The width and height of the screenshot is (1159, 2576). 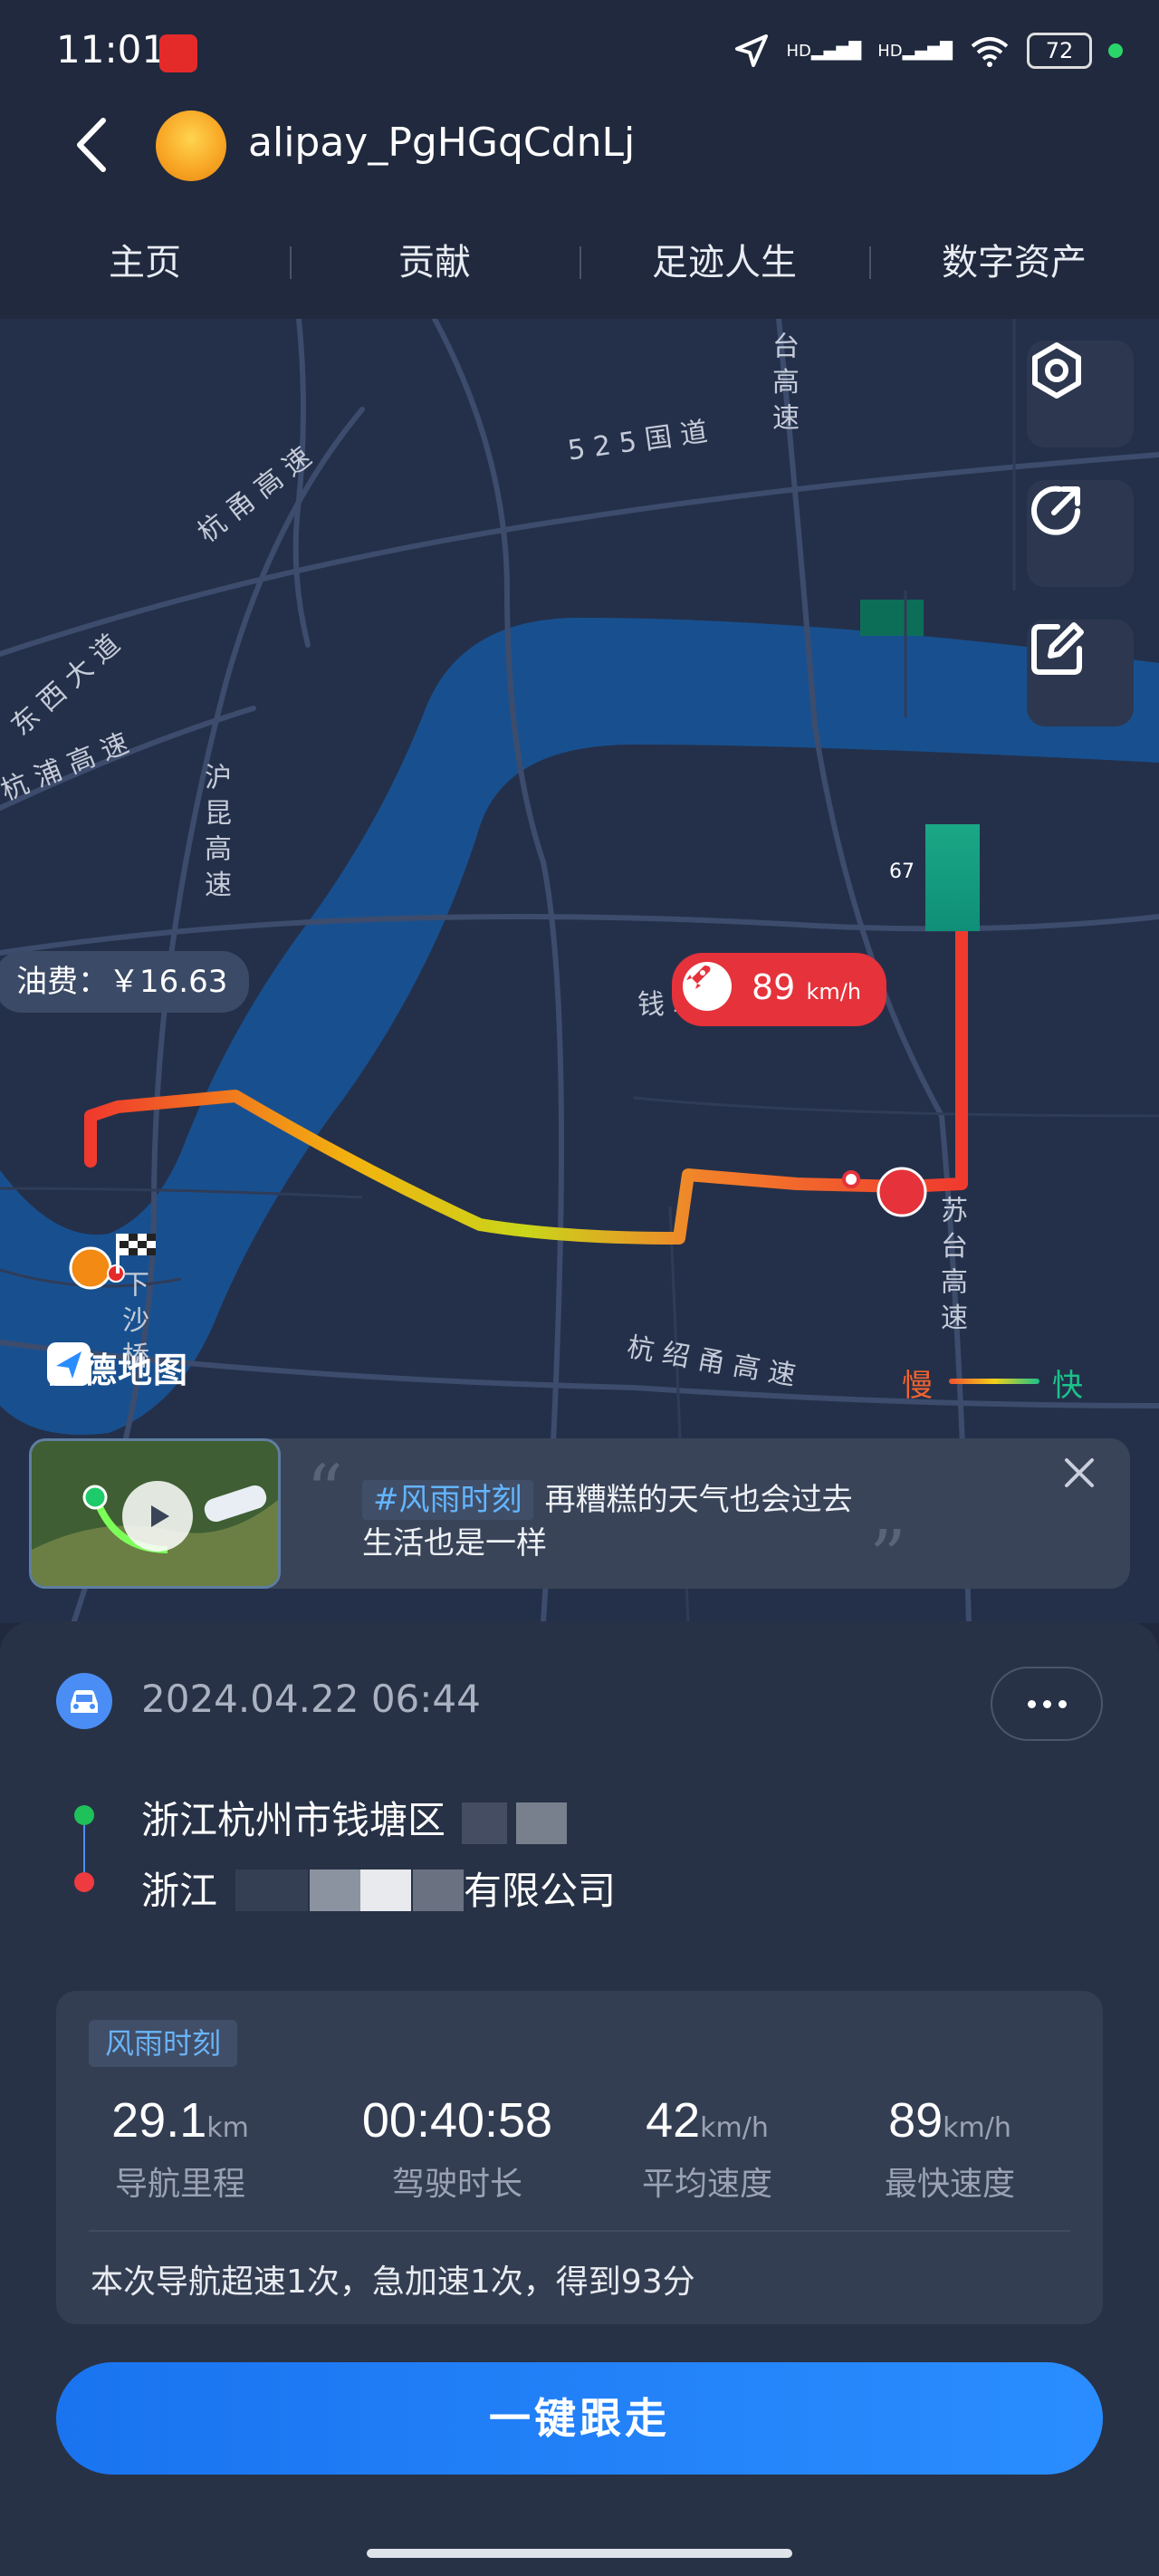 What do you see at coordinates (752, 50) in the screenshot?
I see `location-arrow-icon` at bounding box center [752, 50].